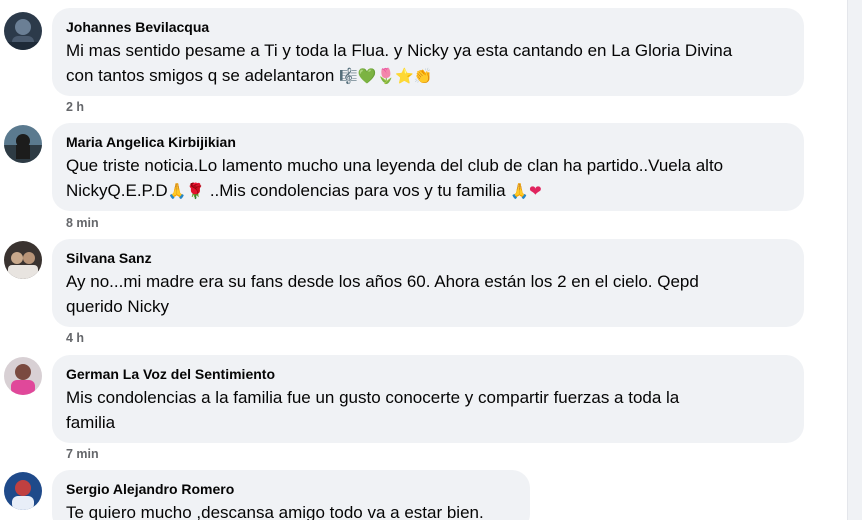 This screenshot has height=520, width=862. I want to click on clapping-hands-emoji: 👏, so click(423, 76).